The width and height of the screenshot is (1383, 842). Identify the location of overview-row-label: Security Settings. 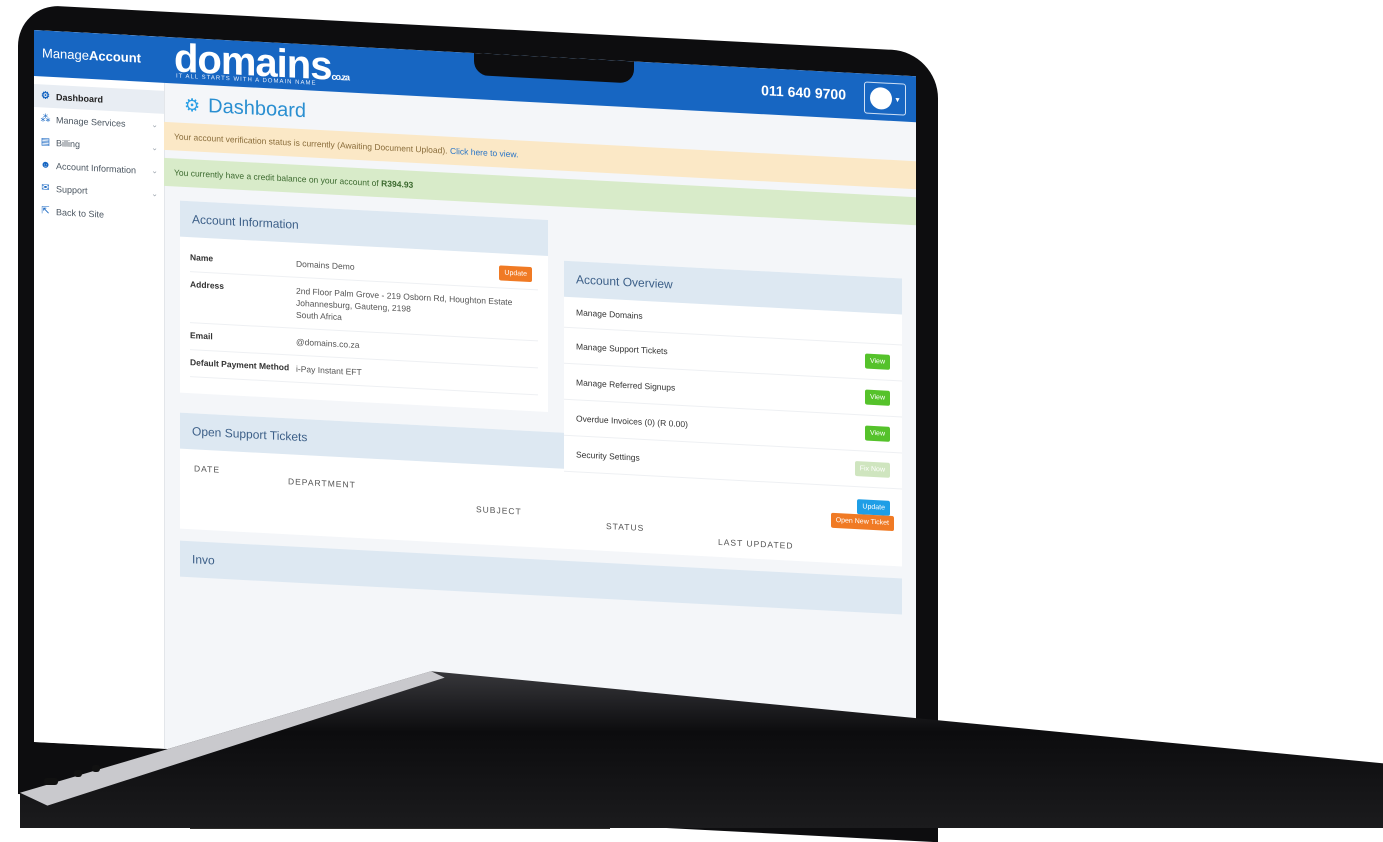
(608, 455).